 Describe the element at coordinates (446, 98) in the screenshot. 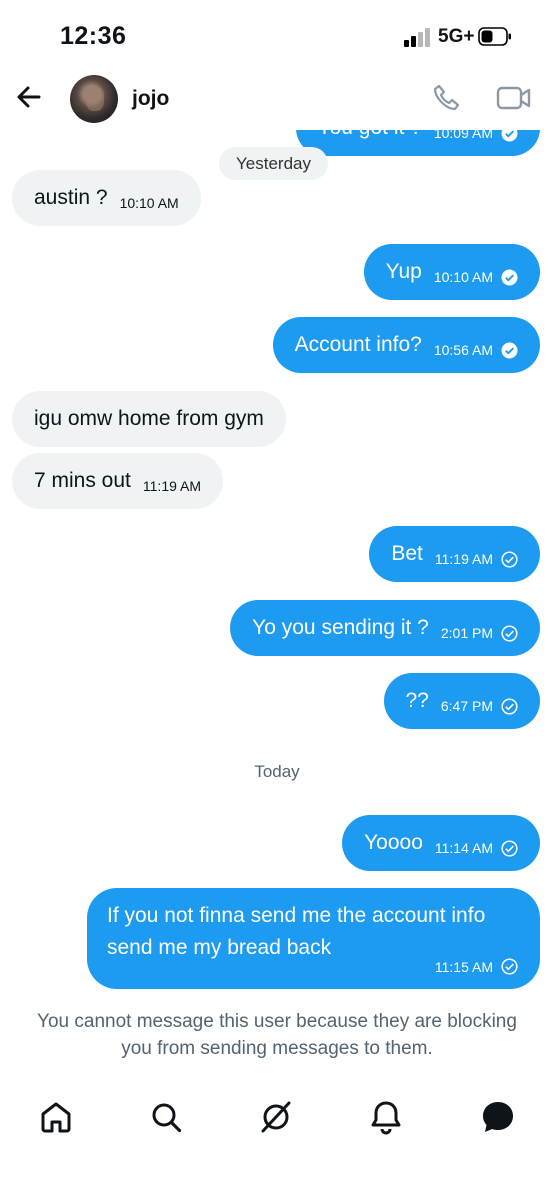

I see `phone-call-icon` at that location.